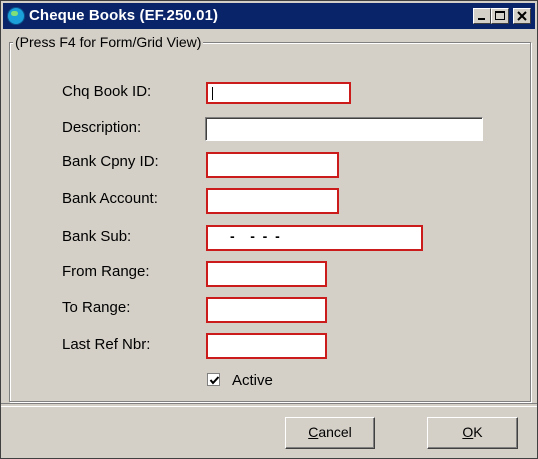 The image size is (538, 459). Describe the element at coordinates (482, 16) in the screenshot. I see `minimize-button` at that location.